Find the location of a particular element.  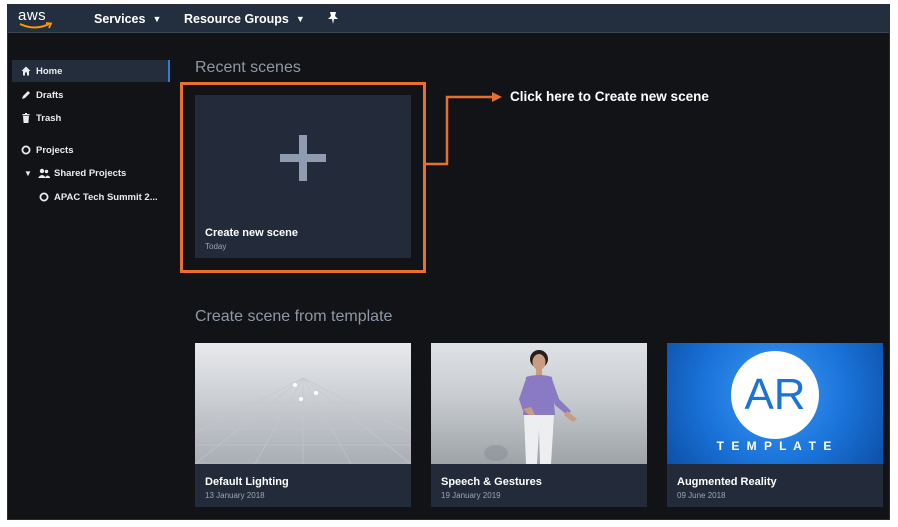

callout-arrow-icon is located at coordinates (464, 129).